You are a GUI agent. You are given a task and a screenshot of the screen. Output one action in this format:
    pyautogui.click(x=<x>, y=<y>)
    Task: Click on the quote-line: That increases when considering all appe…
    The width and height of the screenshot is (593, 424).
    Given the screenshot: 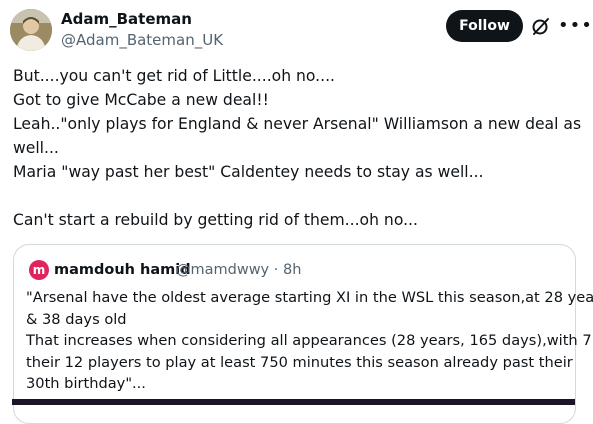 What is the action you would take?
    pyautogui.click(x=309, y=340)
    